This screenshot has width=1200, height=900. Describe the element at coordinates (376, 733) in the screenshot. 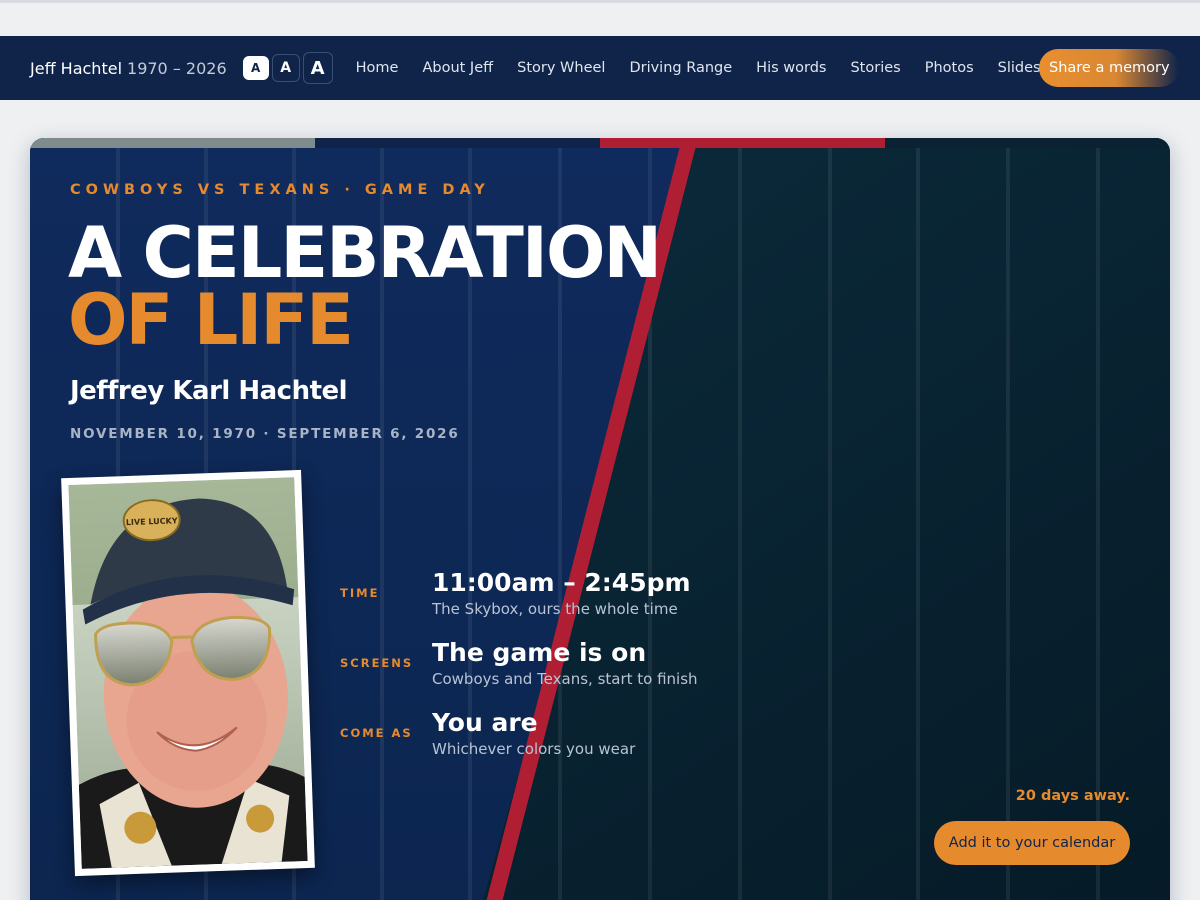

I see `detail-dress-code-label: COME AS` at that location.